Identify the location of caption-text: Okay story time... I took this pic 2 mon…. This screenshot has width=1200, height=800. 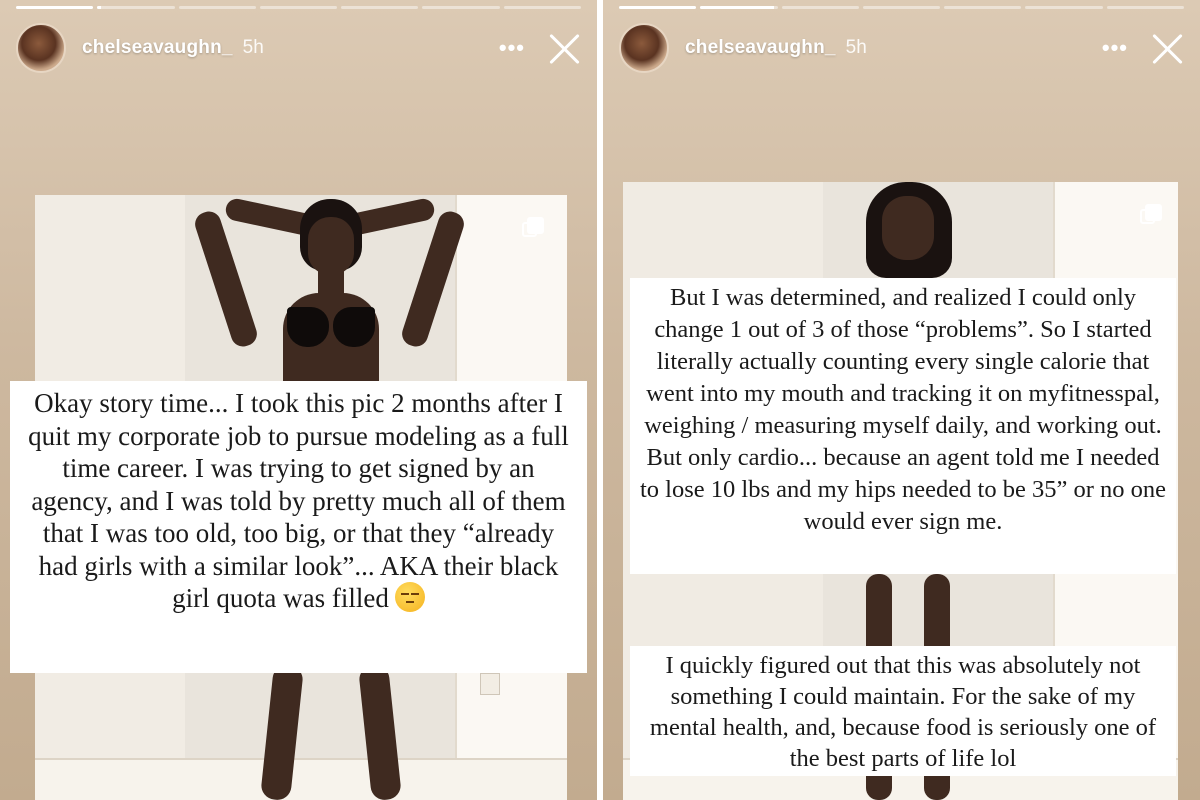
(298, 500).